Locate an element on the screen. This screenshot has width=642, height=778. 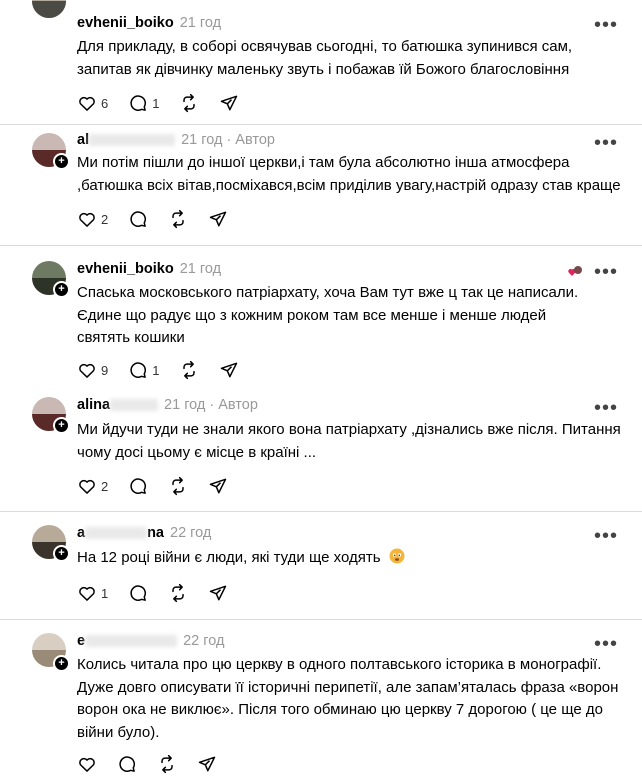
like-count: 1 is located at coordinates (105, 593).